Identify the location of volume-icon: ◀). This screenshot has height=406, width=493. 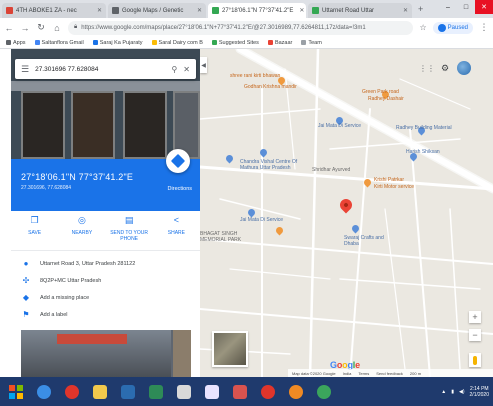
(462, 392).